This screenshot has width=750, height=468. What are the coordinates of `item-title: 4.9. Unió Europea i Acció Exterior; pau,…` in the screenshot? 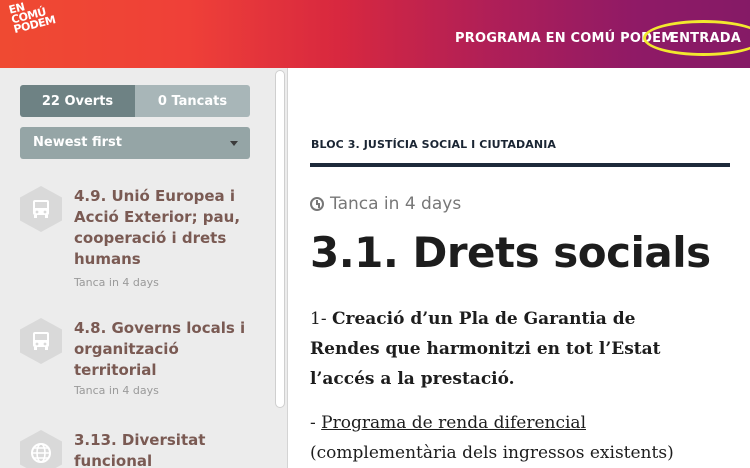 It's located at (157, 227).